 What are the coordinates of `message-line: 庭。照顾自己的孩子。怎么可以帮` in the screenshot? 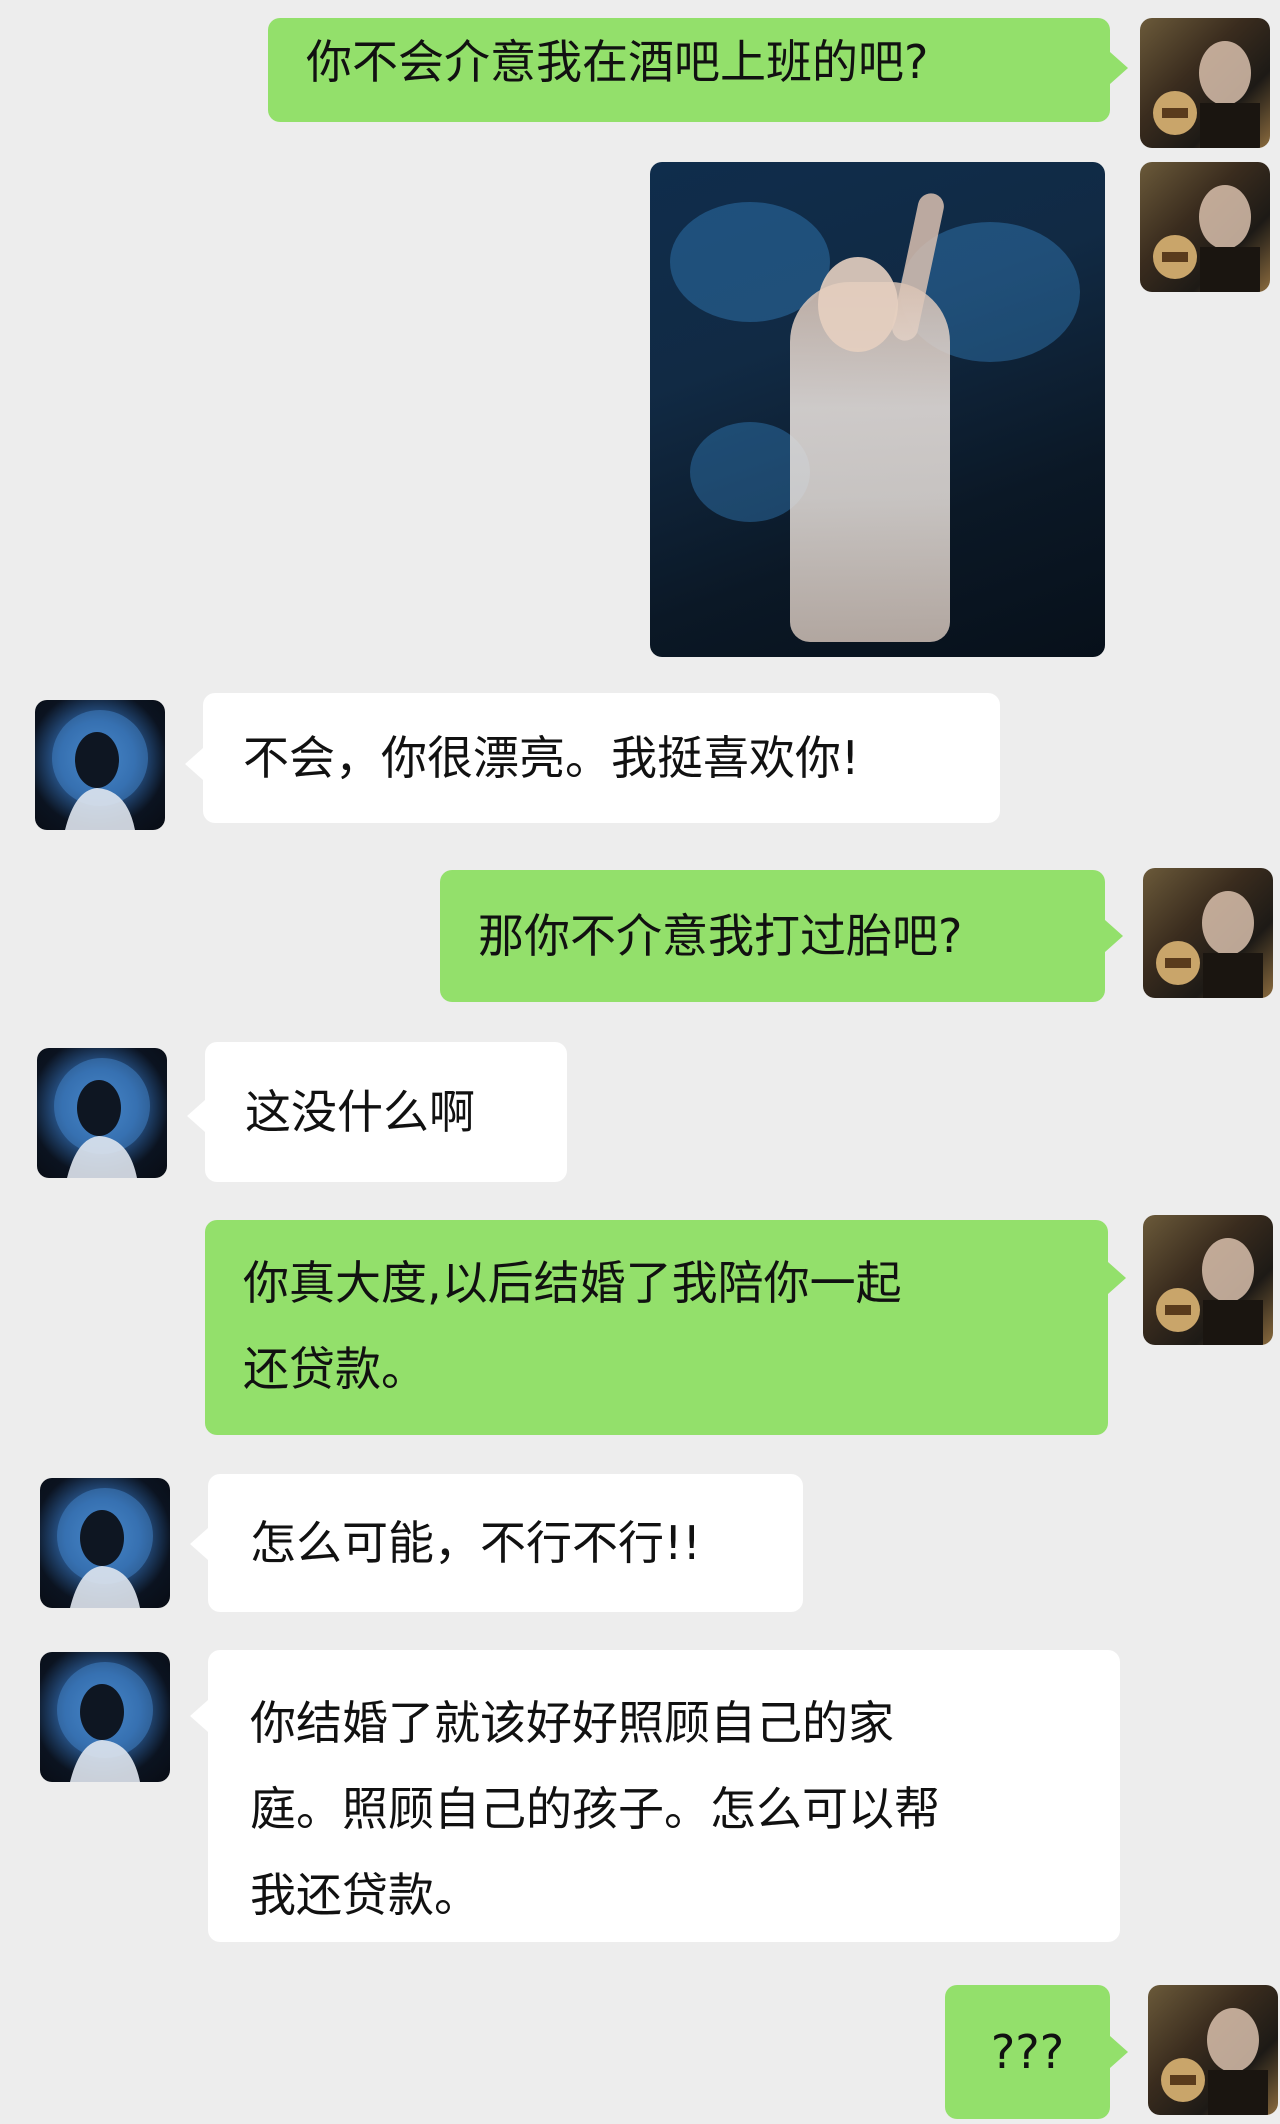 It's located at (595, 1809).